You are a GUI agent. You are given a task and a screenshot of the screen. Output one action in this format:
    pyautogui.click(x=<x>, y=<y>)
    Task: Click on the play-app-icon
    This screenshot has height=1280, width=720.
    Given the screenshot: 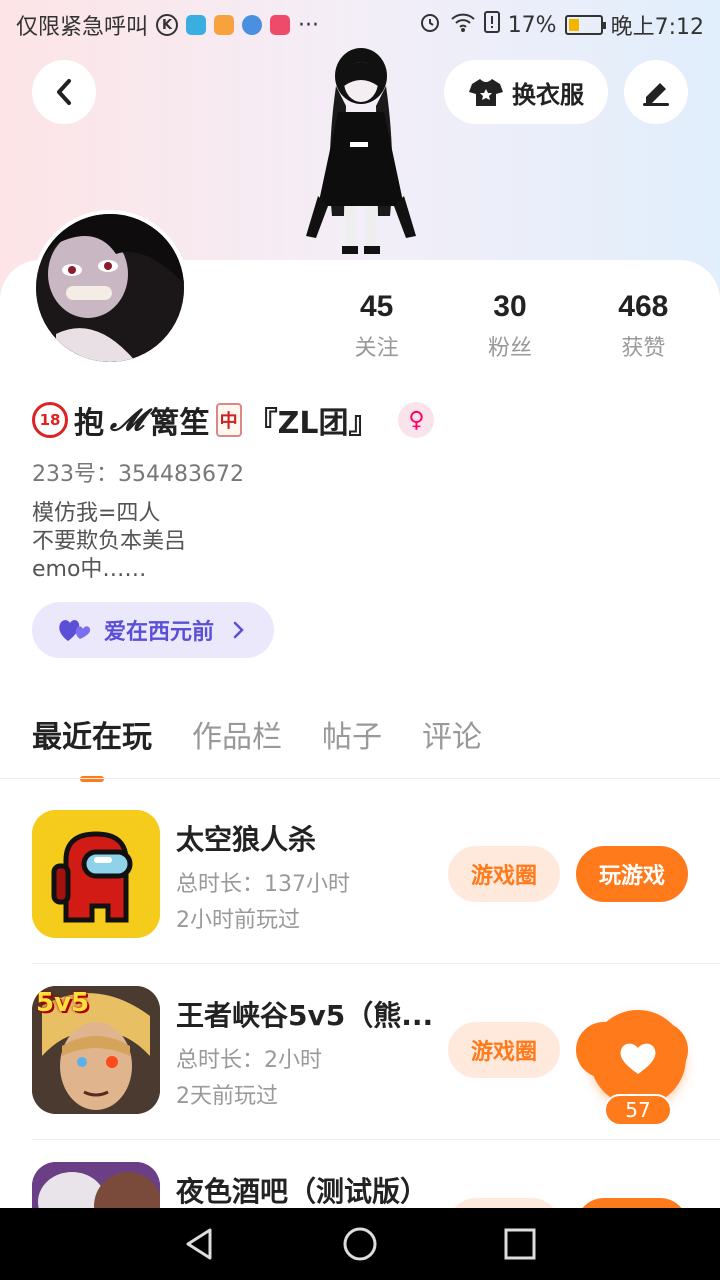 What is the action you would take?
    pyautogui.click(x=224, y=25)
    